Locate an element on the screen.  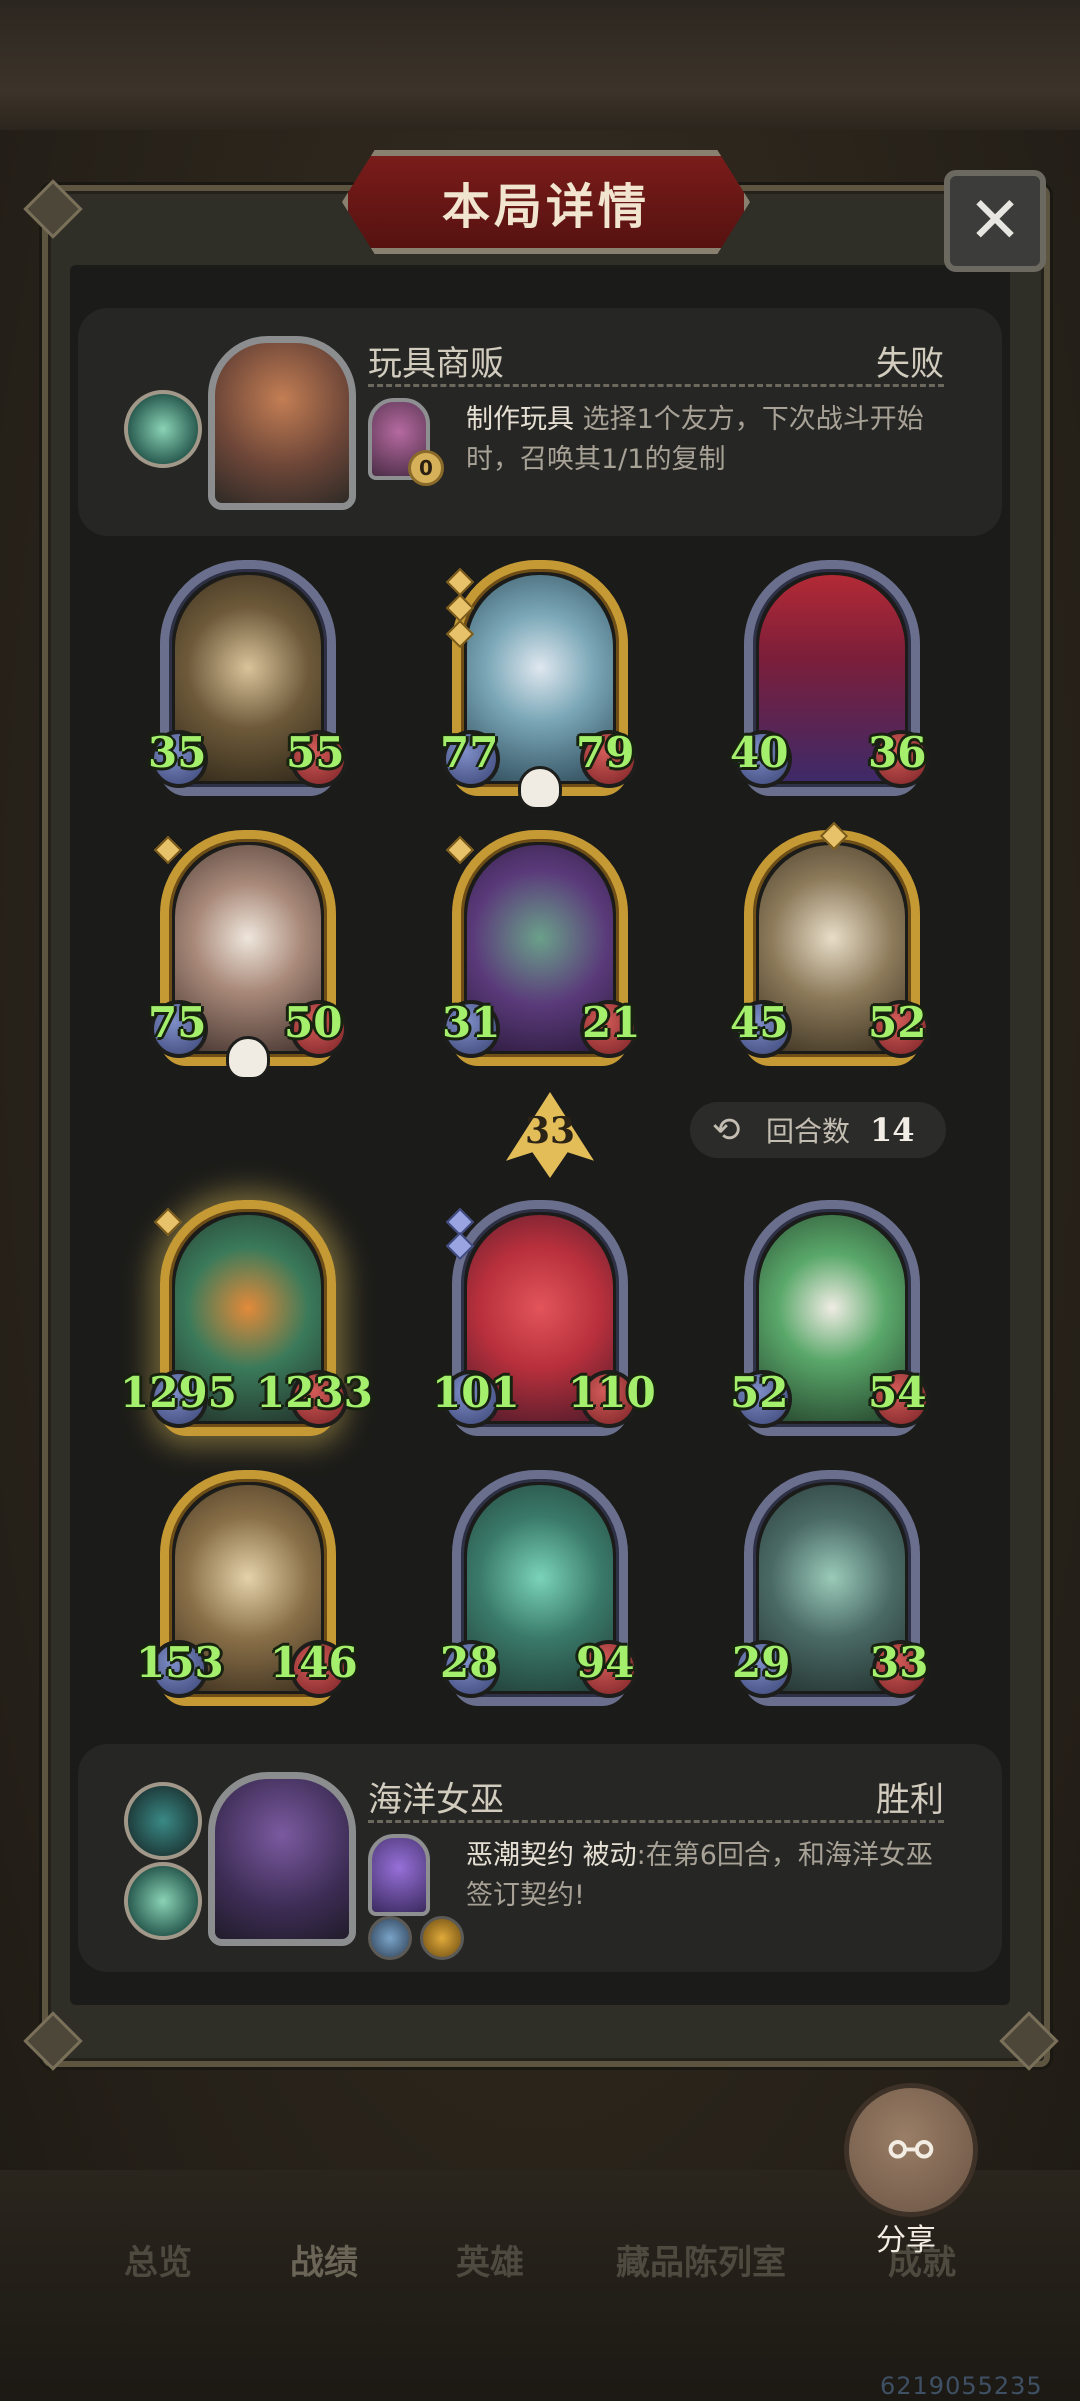
unit-health: 146 is located at coordinates (314, 1662).